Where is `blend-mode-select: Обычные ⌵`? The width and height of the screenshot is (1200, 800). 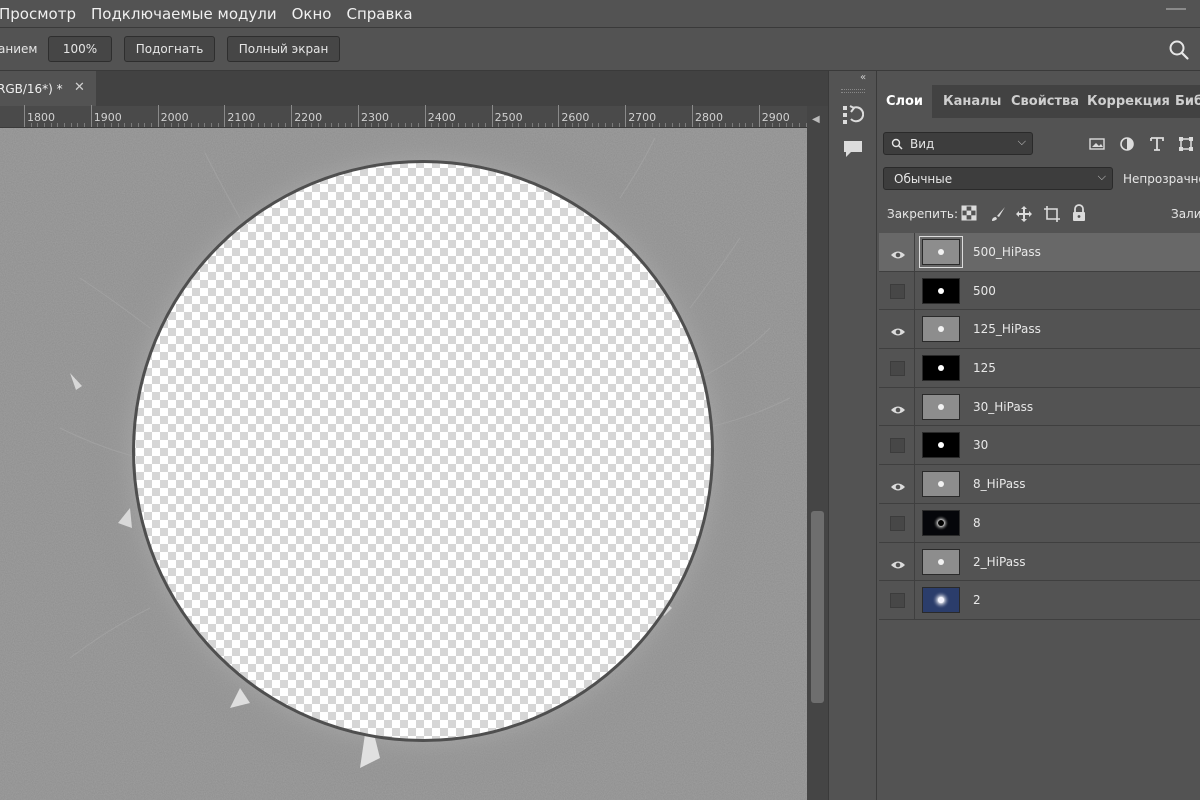
blend-mode-select: Обычные ⌵ is located at coordinates (998, 178).